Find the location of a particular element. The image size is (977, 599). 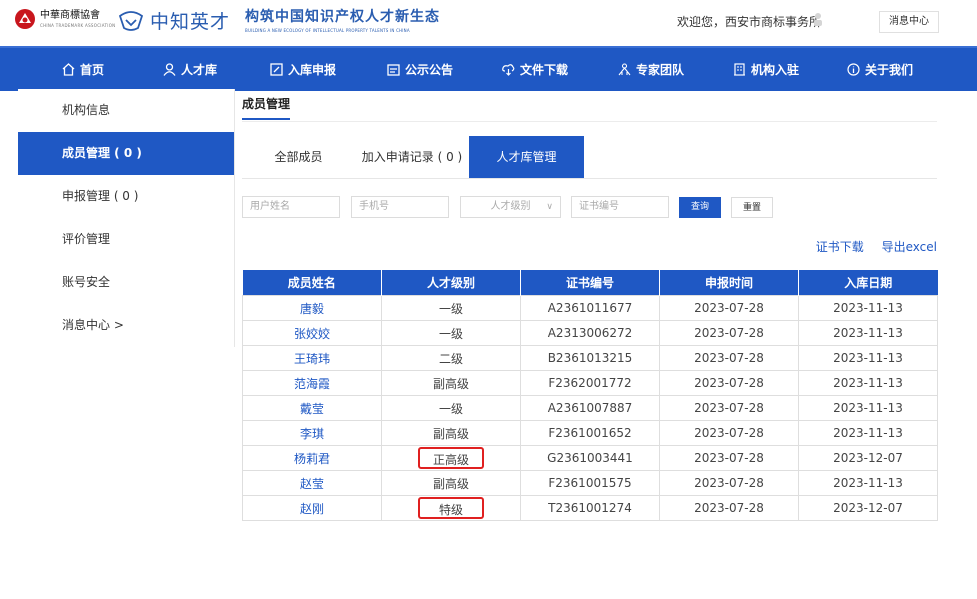

nav-label: 文件下载 is located at coordinates (544, 70).